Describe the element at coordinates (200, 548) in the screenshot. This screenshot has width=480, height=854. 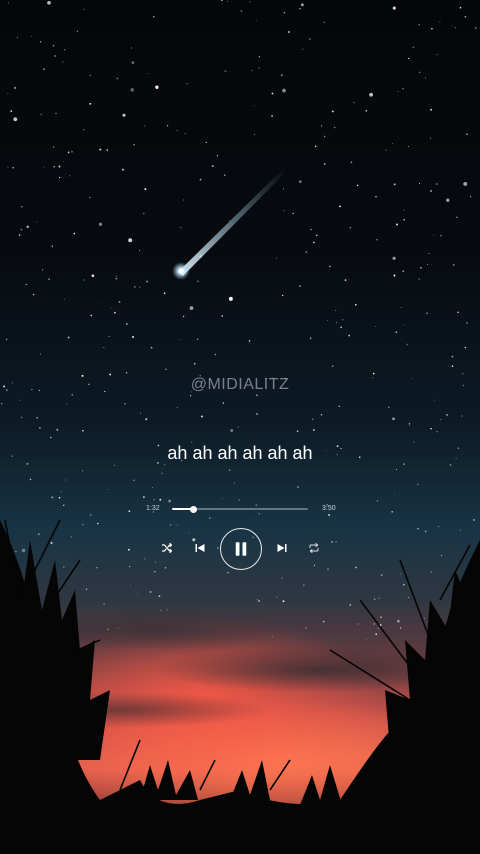
I see `previous-button` at that location.